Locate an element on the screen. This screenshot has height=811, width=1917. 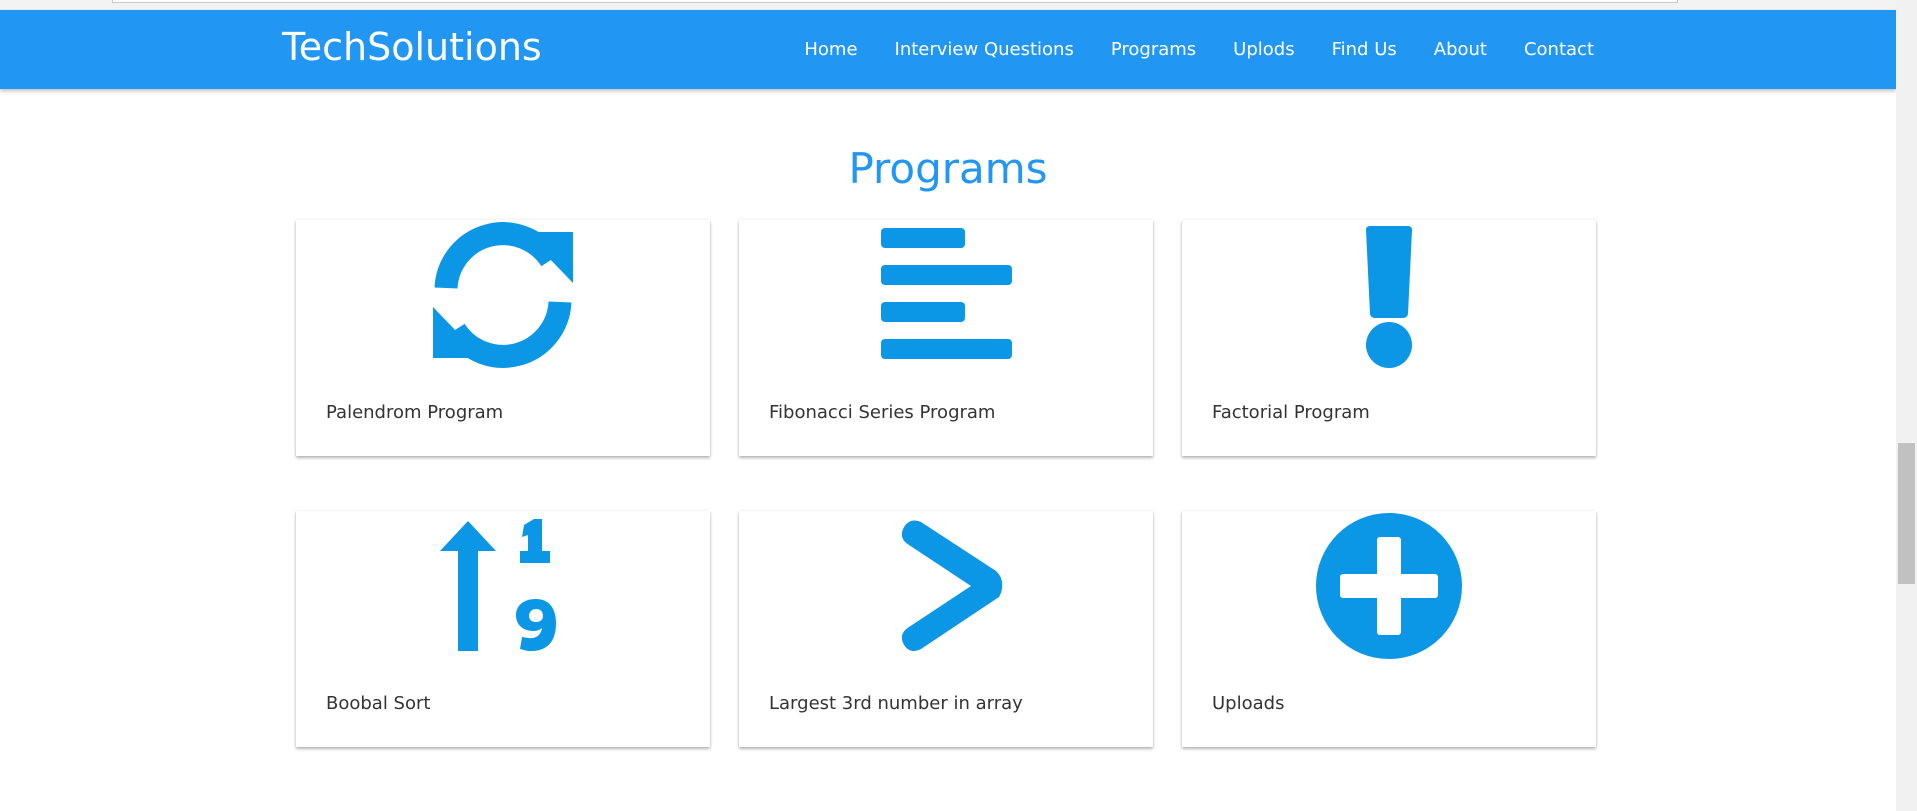
program-card-factorial: Factorial Program is located at coordinates (1389, 338).